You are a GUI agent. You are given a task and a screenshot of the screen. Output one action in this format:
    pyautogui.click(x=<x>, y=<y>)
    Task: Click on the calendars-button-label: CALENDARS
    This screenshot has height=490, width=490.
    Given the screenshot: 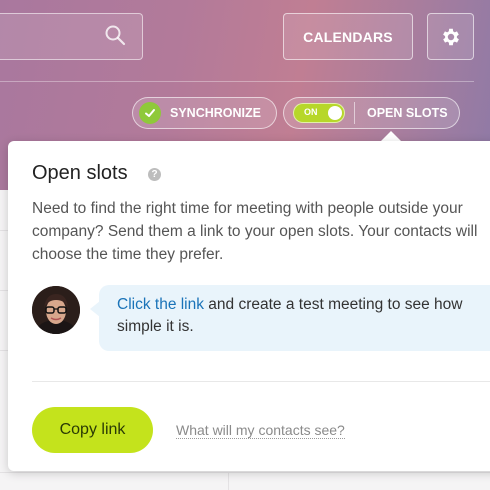 What is the action you would take?
    pyautogui.click(x=348, y=36)
    